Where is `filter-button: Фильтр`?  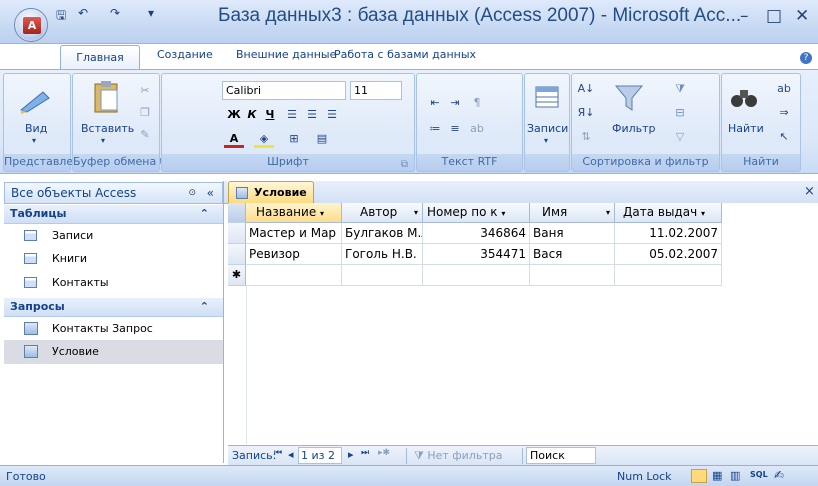
filter-button: Фильтр is located at coordinates (634, 128).